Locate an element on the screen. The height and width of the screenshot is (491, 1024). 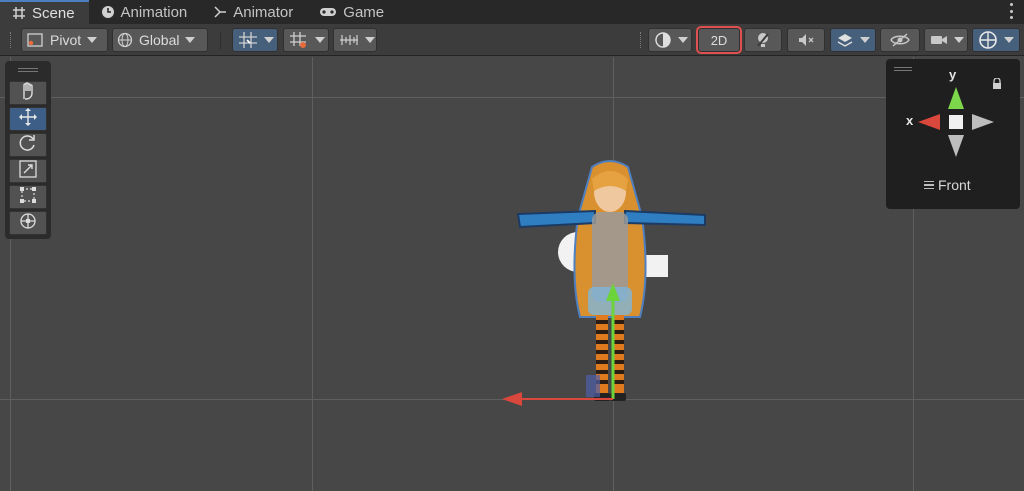
center-cube-icon is located at coordinates (956, 122).